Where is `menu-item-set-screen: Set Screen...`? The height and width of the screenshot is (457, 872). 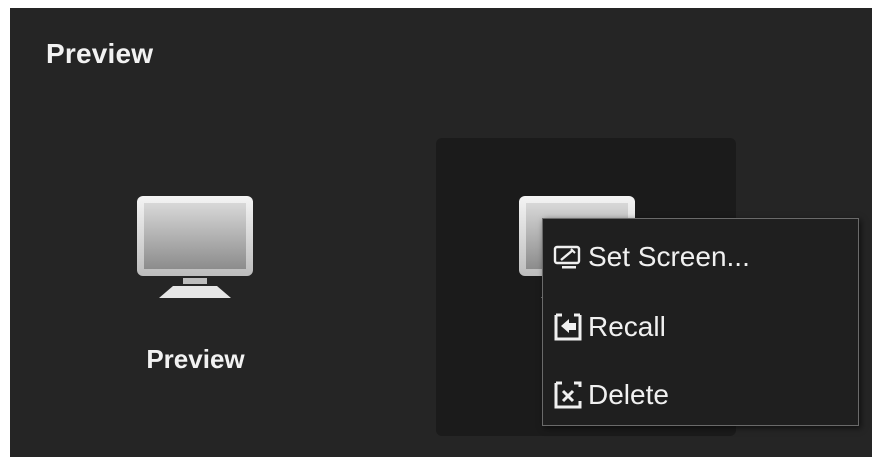 menu-item-set-screen: Set Screen... is located at coordinates (700, 257).